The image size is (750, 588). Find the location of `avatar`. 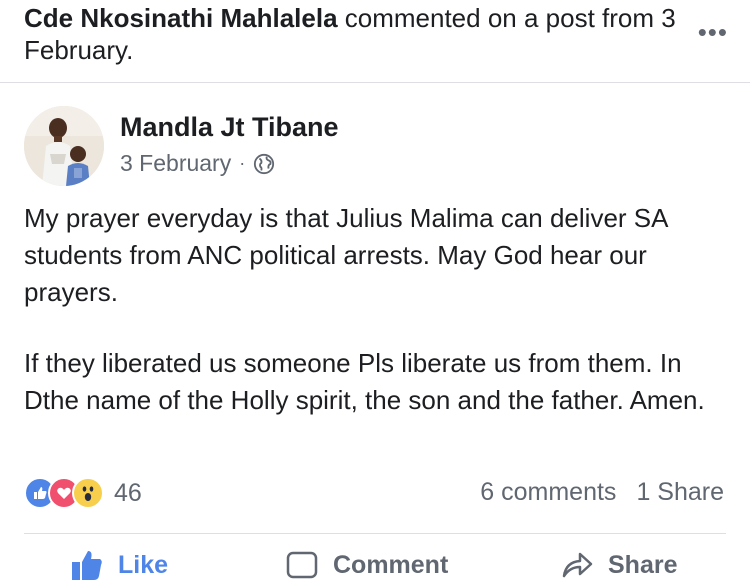

avatar is located at coordinates (64, 146).